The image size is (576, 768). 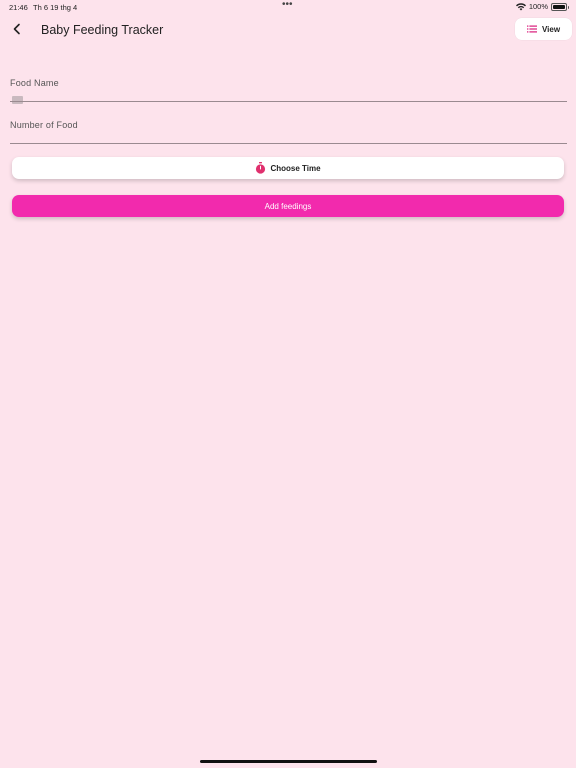 I want to click on timer-icon, so click(x=261, y=168).